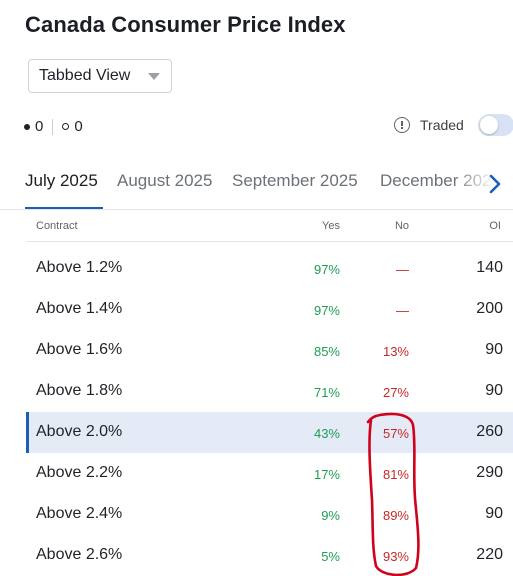 This screenshot has height=576, width=513. Describe the element at coordinates (396, 392) in the screenshot. I see `no-price: 27%` at that location.